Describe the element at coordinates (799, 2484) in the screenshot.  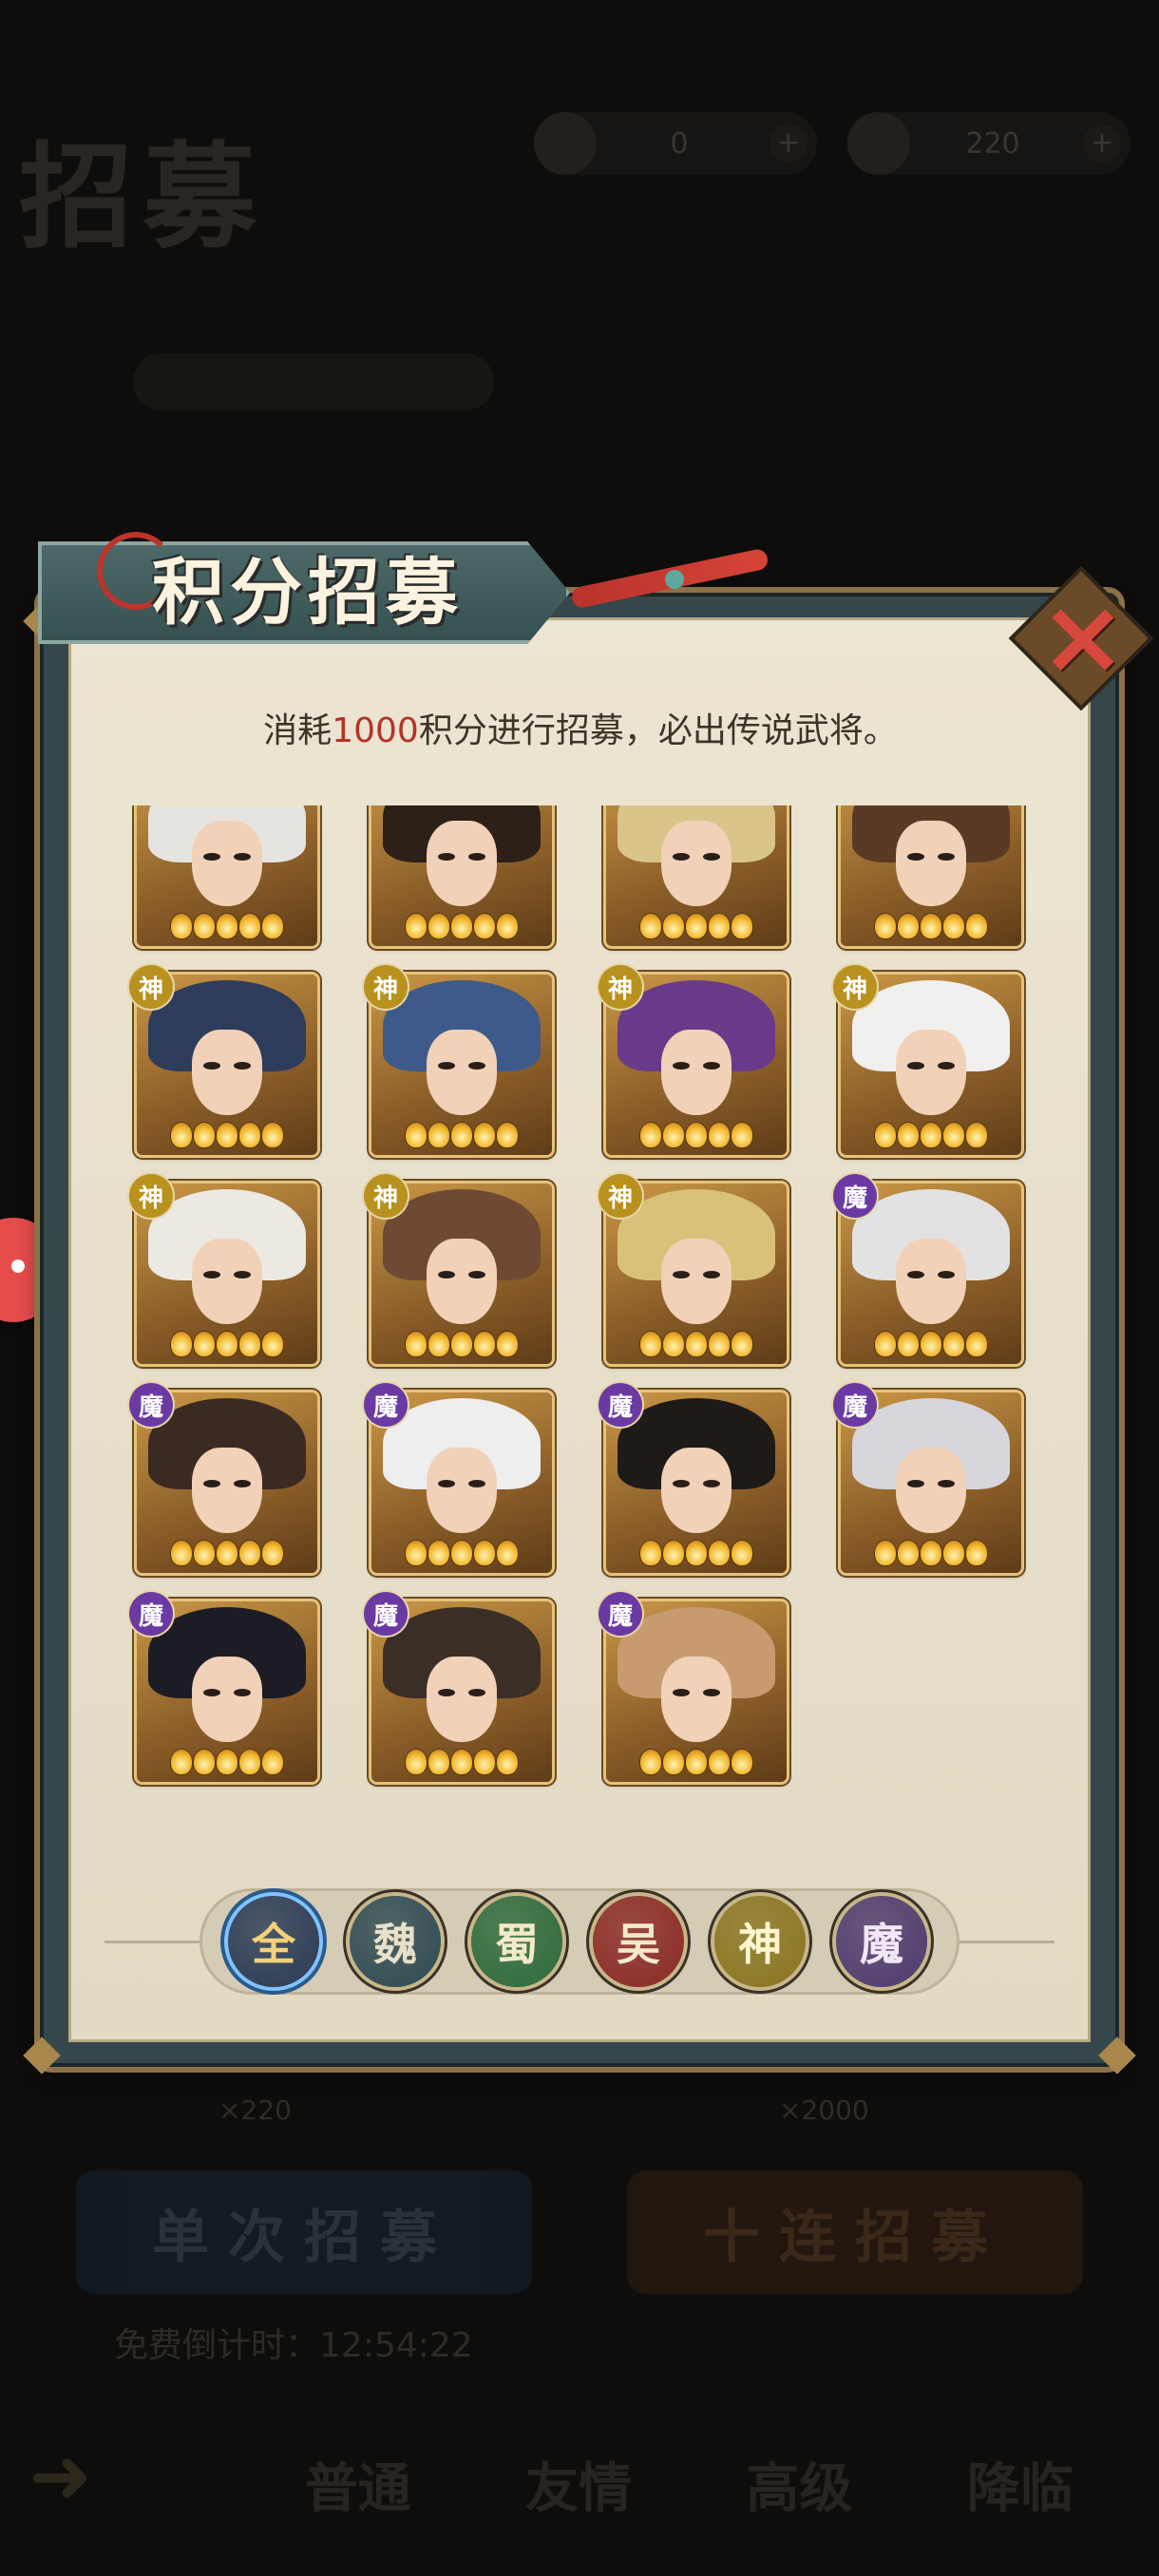
I see `tab-advanced: 高级` at that location.